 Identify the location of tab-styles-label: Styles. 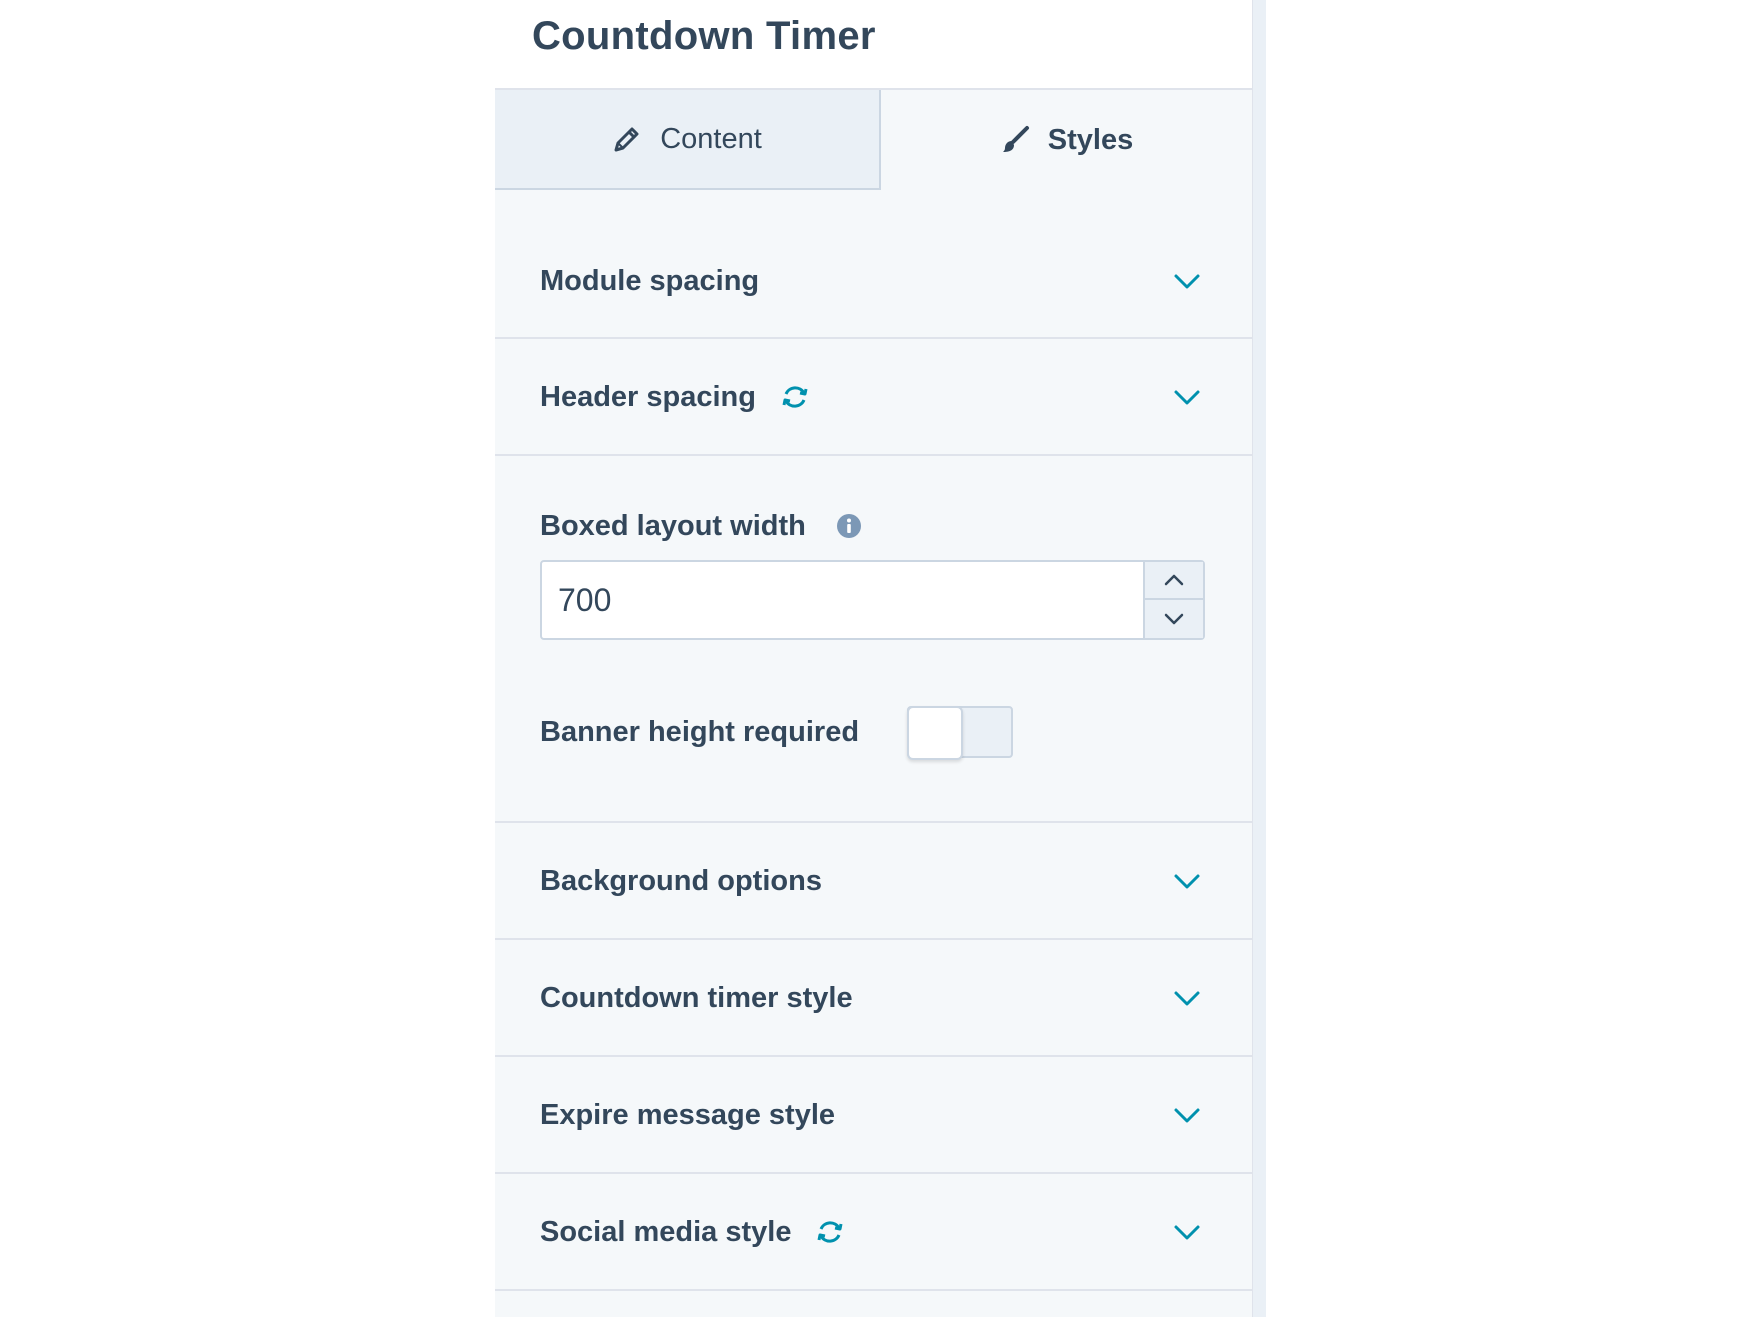
(1090, 139).